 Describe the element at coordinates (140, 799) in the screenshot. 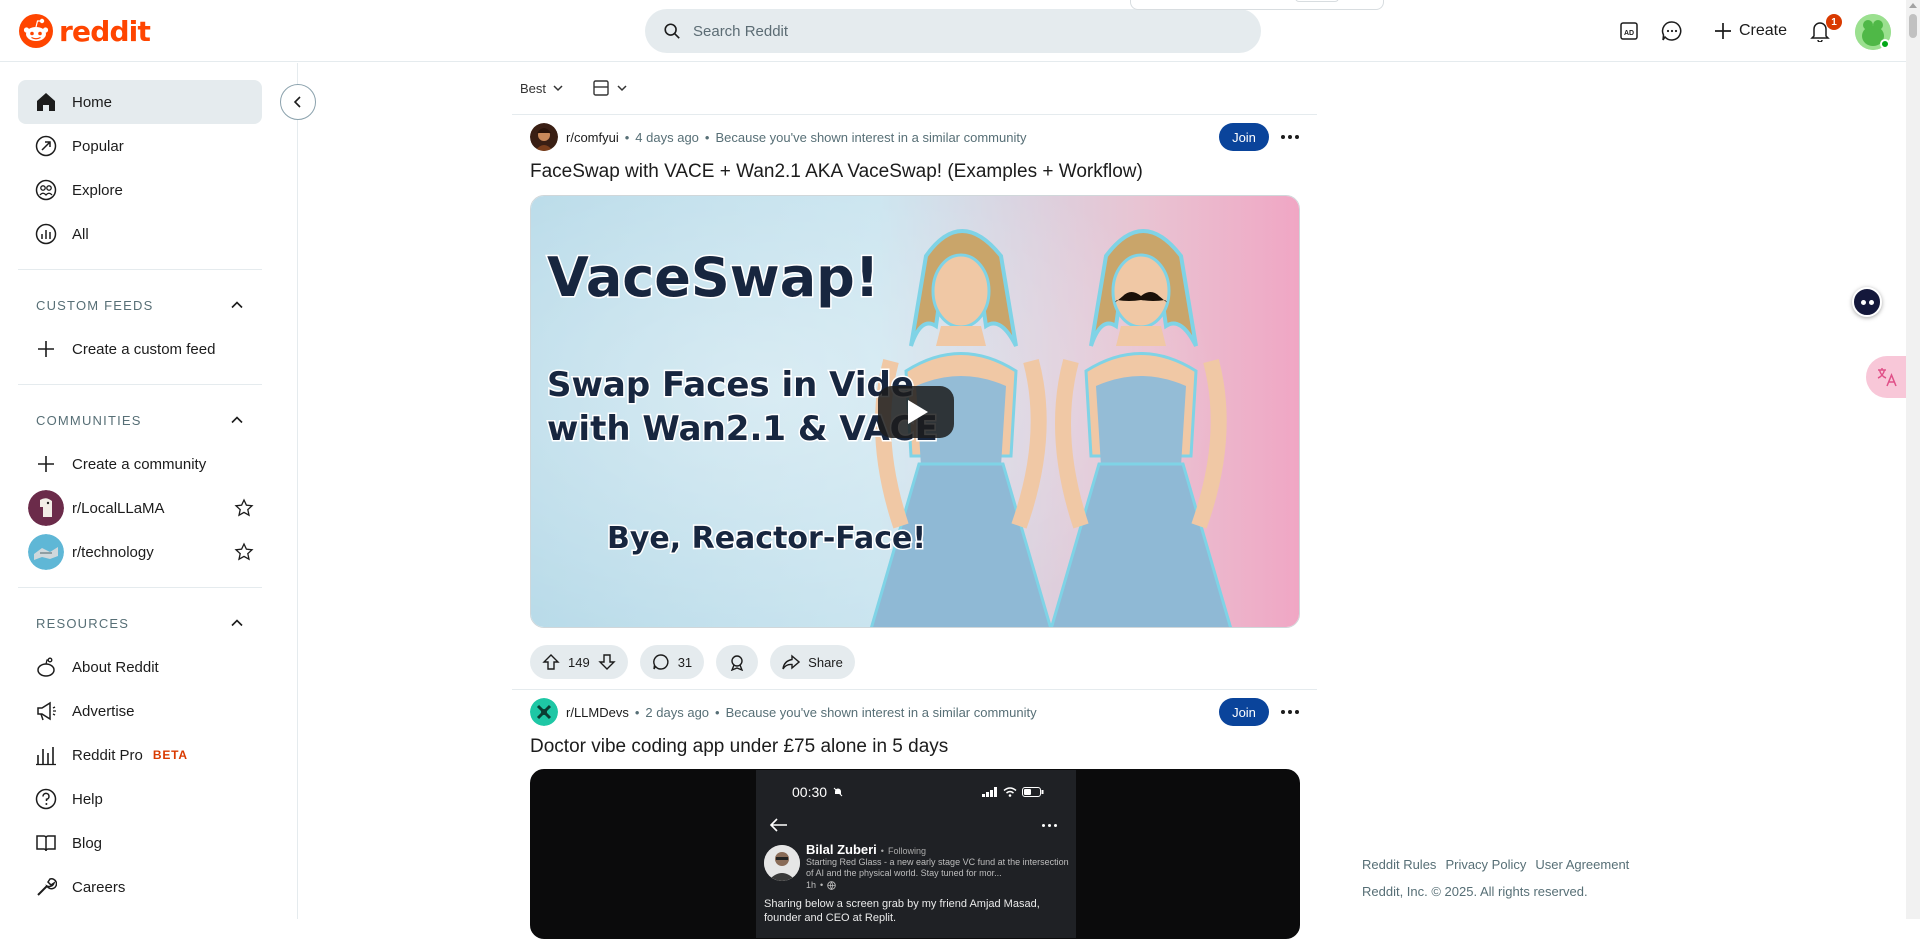

I see `resource-help: Help` at that location.